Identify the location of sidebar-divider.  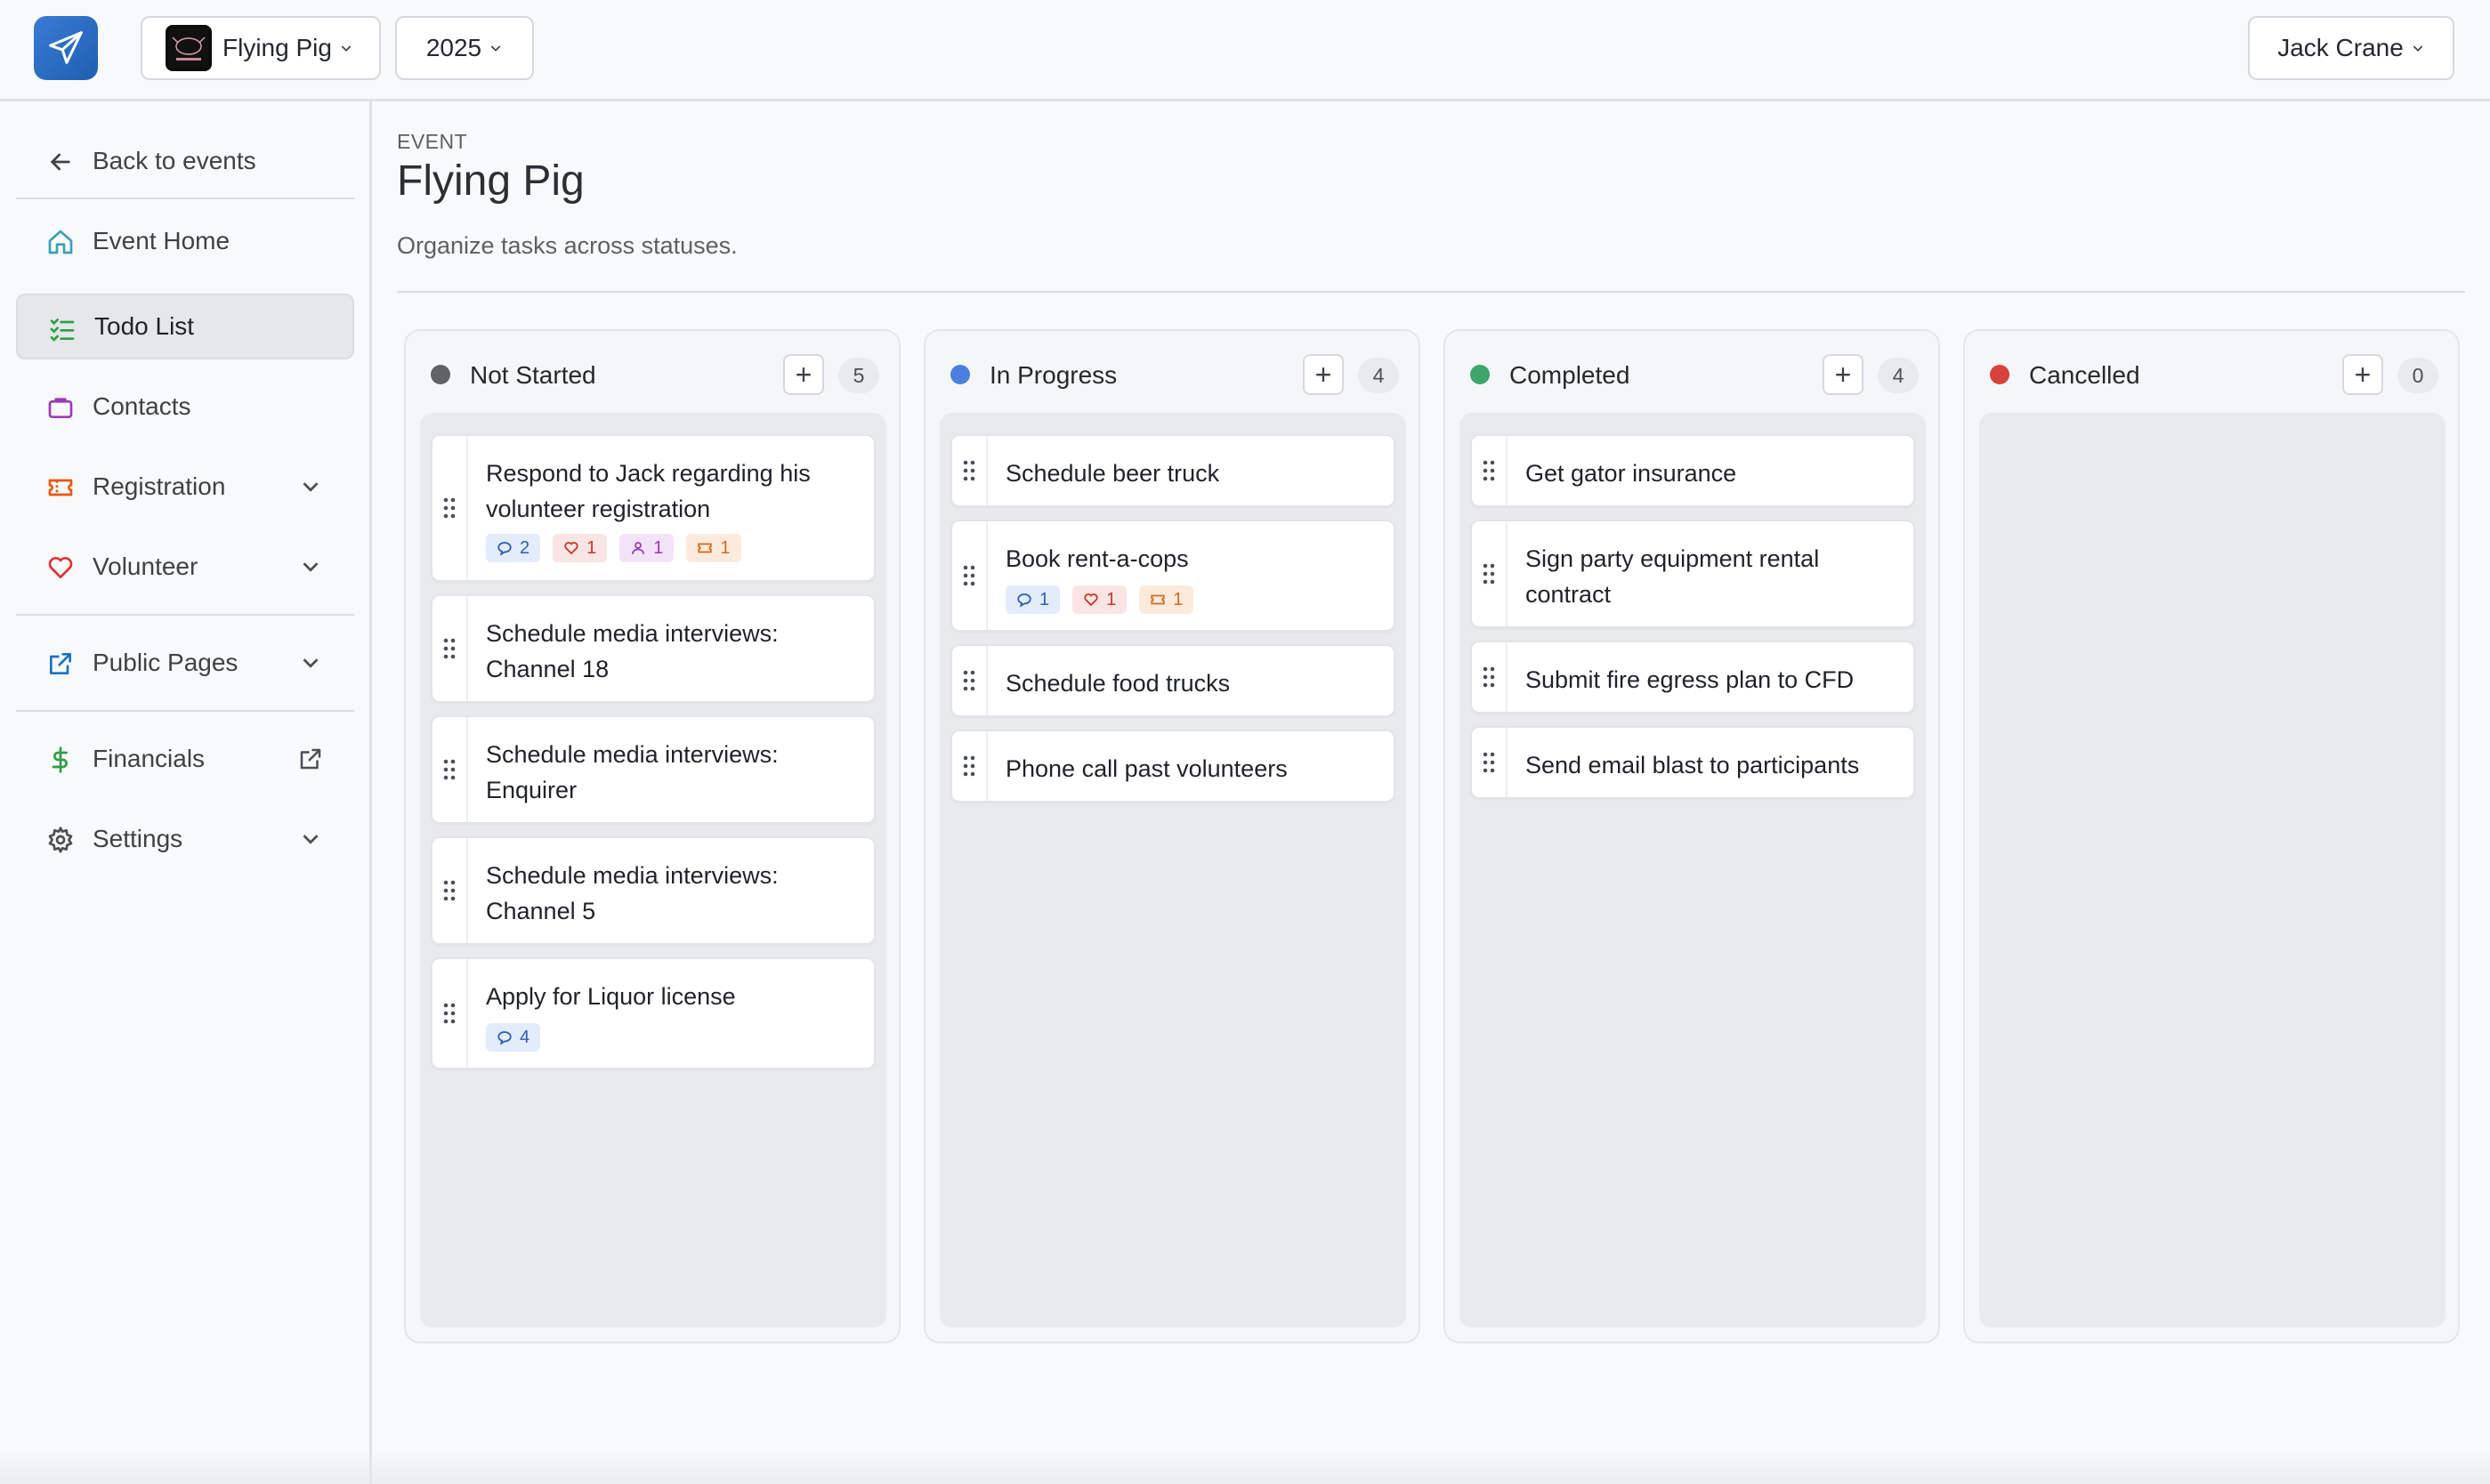
(185, 711).